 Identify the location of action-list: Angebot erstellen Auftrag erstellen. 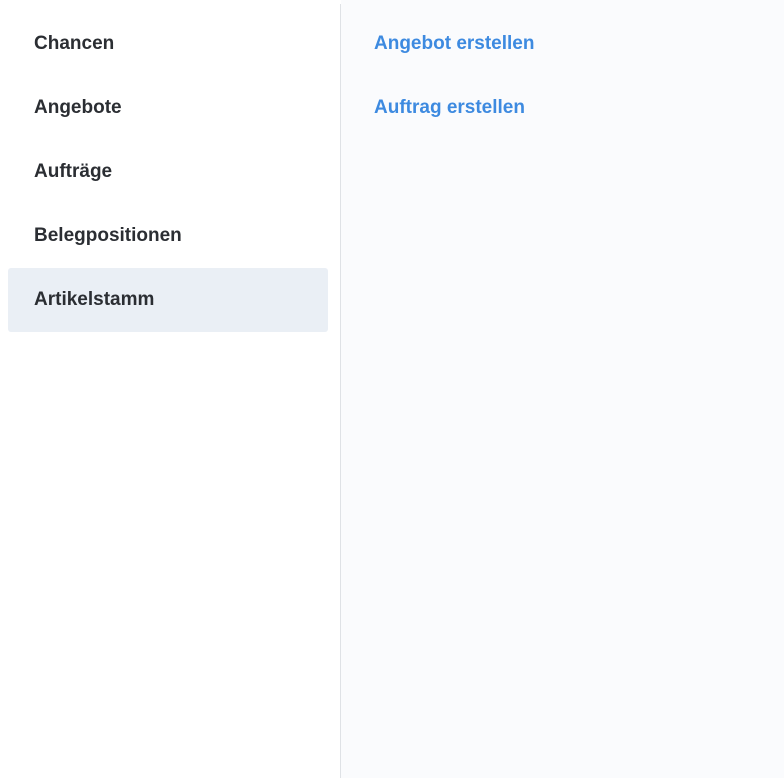
(454, 76).